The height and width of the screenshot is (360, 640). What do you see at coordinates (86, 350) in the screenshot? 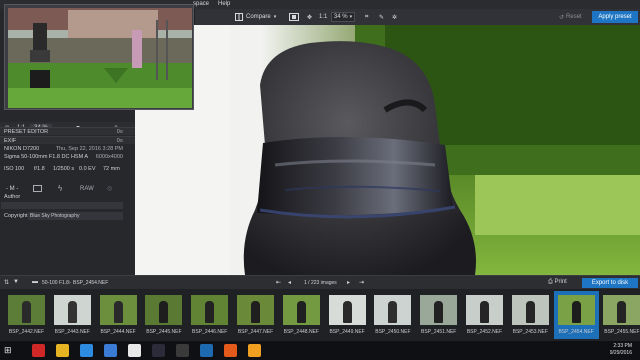
I see `chrome-icon` at bounding box center [86, 350].